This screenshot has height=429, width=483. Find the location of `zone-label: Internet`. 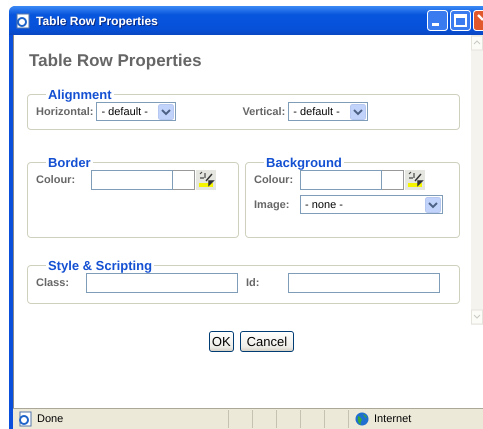

zone-label: Internet is located at coordinates (393, 419).